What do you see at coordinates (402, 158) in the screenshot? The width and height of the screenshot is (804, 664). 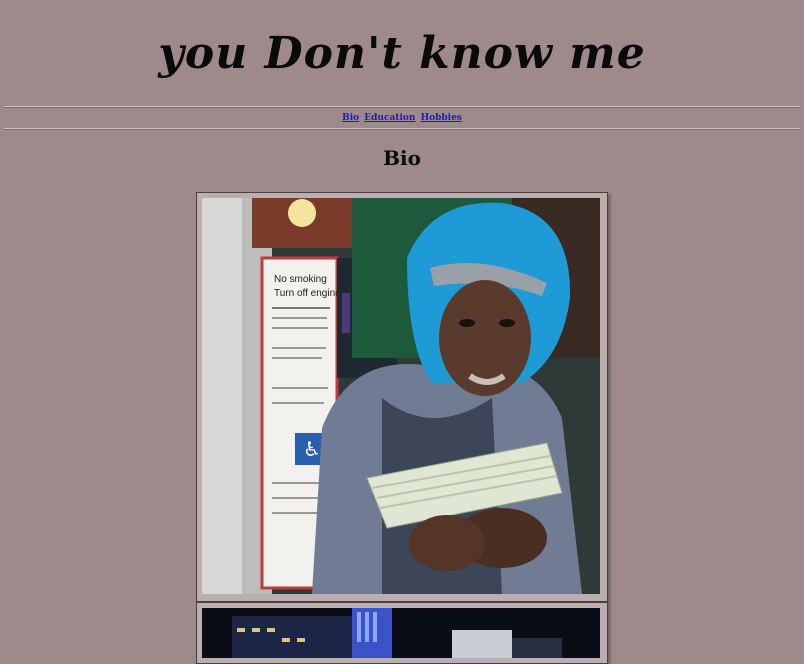 I see `section-heading-bio: Bio` at bounding box center [402, 158].